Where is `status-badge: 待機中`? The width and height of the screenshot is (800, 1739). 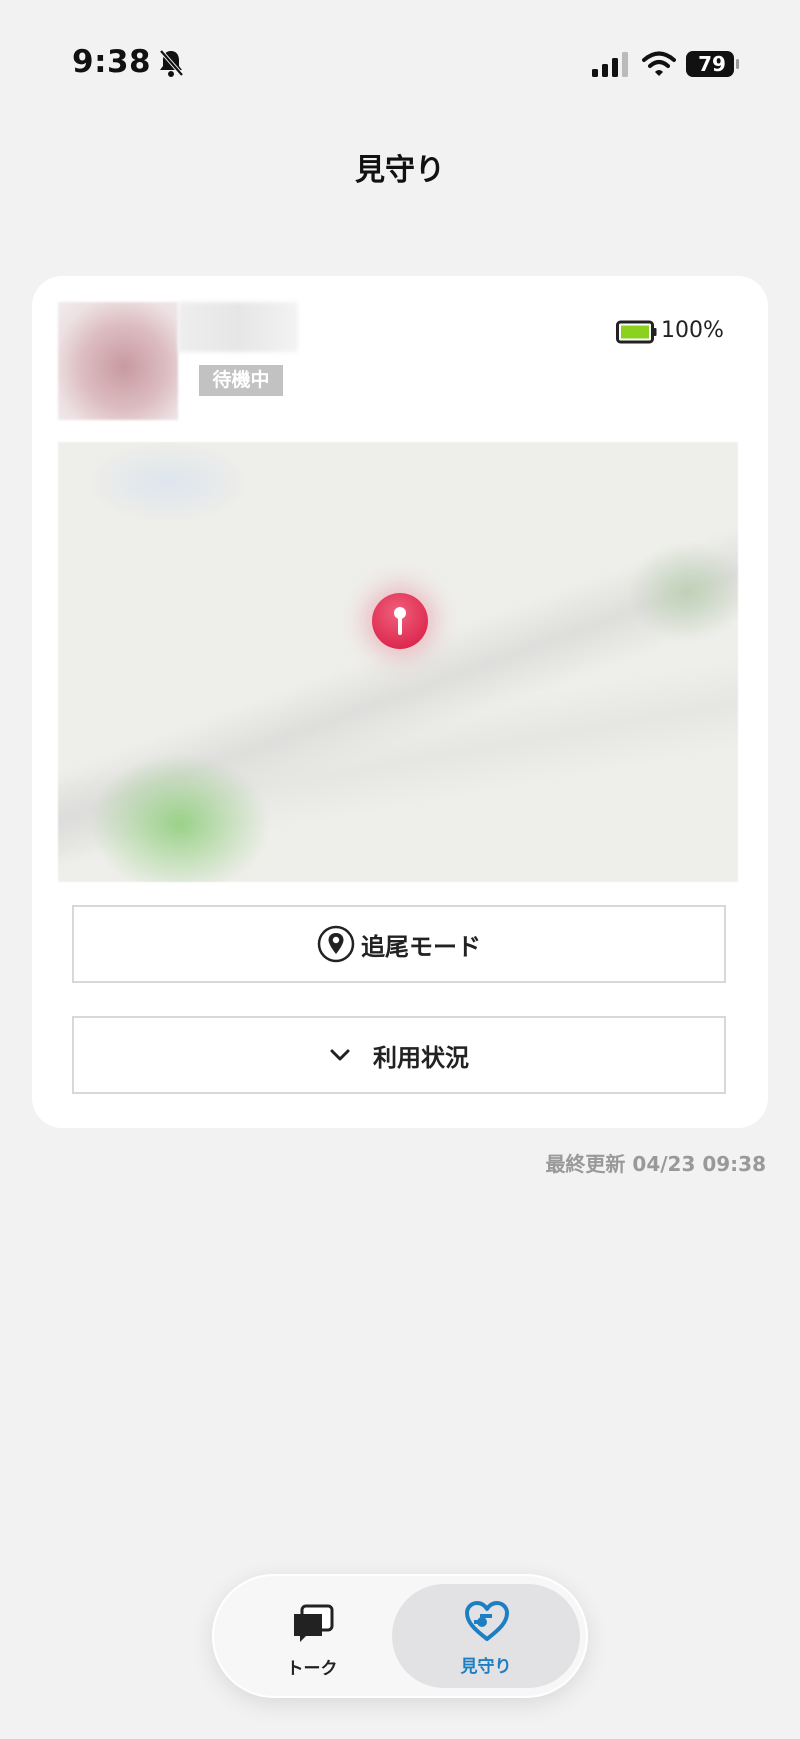
status-badge: 待機中 is located at coordinates (241, 380).